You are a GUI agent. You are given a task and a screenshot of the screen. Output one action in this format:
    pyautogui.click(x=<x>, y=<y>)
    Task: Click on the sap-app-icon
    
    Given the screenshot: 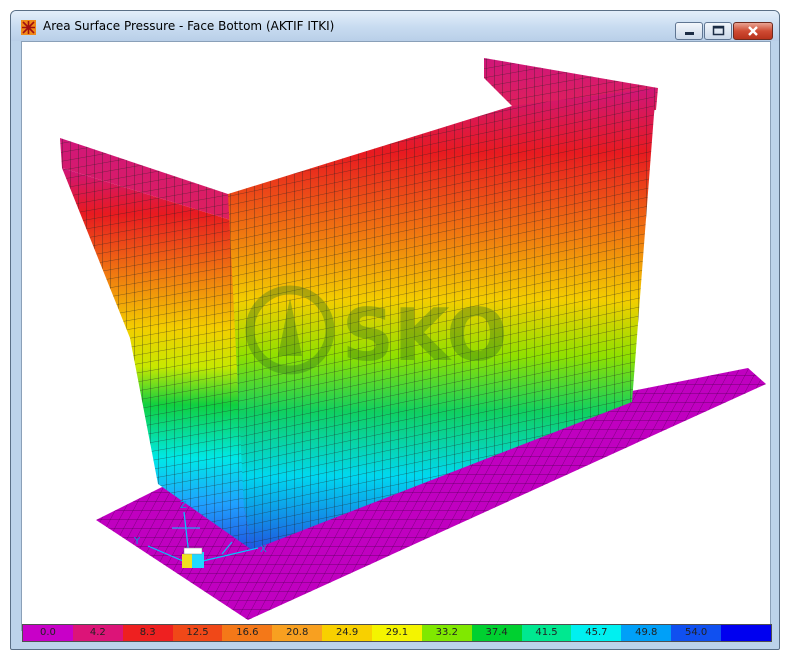 What is the action you would take?
    pyautogui.click(x=28, y=27)
    